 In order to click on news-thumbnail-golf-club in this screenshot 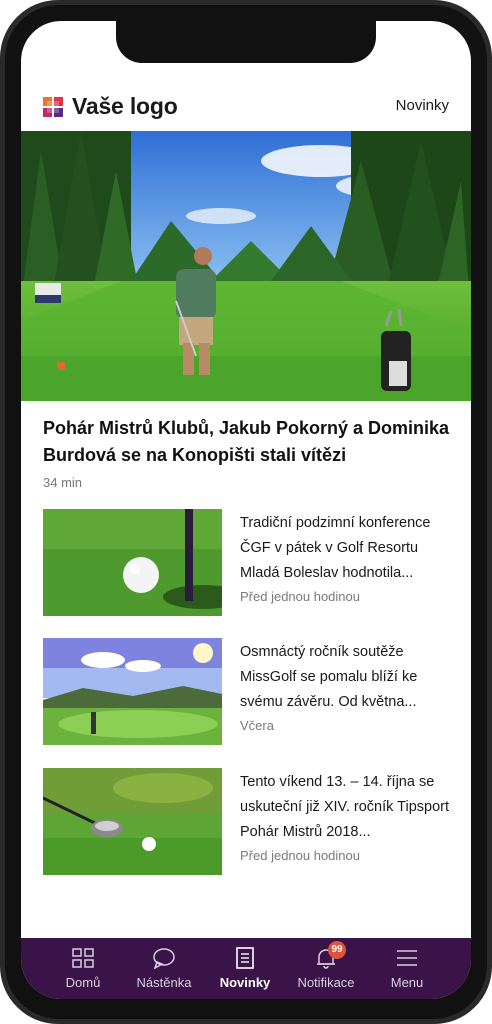, I will do `click(132, 821)`.